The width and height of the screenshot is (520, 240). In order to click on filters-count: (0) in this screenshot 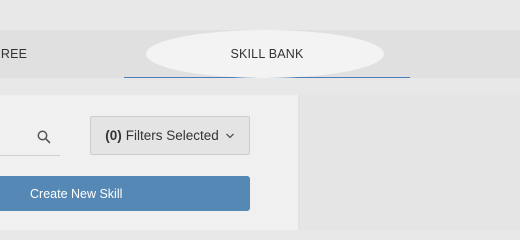, I will do `click(113, 135)`.